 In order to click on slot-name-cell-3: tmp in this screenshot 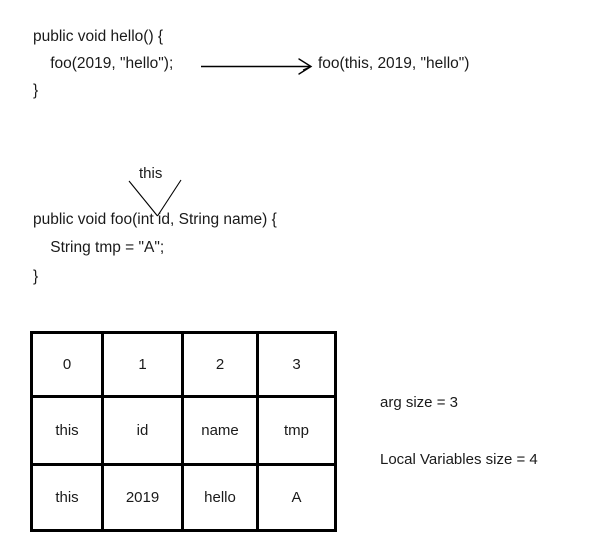, I will do `click(296, 430)`.